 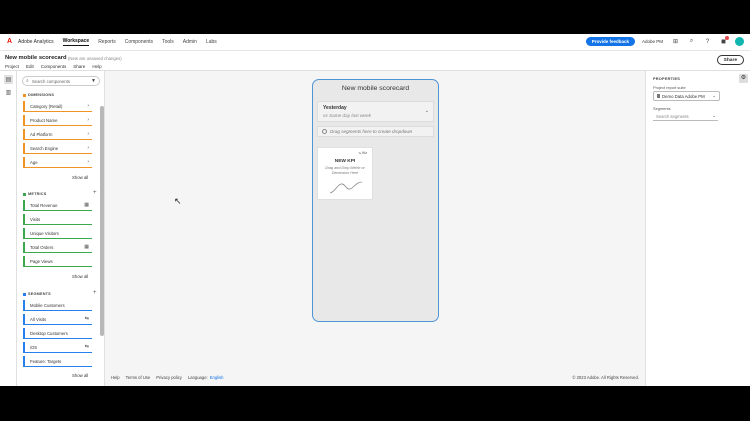 What do you see at coordinates (41, 95) in the screenshot?
I see `dimensions-title: DIMENSIONS` at bounding box center [41, 95].